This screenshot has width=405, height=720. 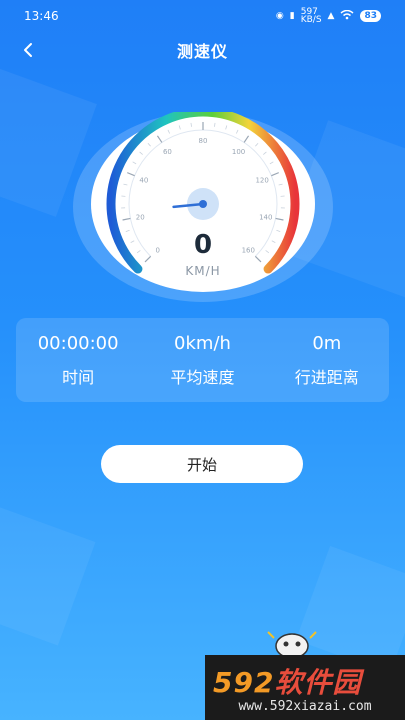 I want to click on gauge-needle-pivot, so click(x=203, y=204).